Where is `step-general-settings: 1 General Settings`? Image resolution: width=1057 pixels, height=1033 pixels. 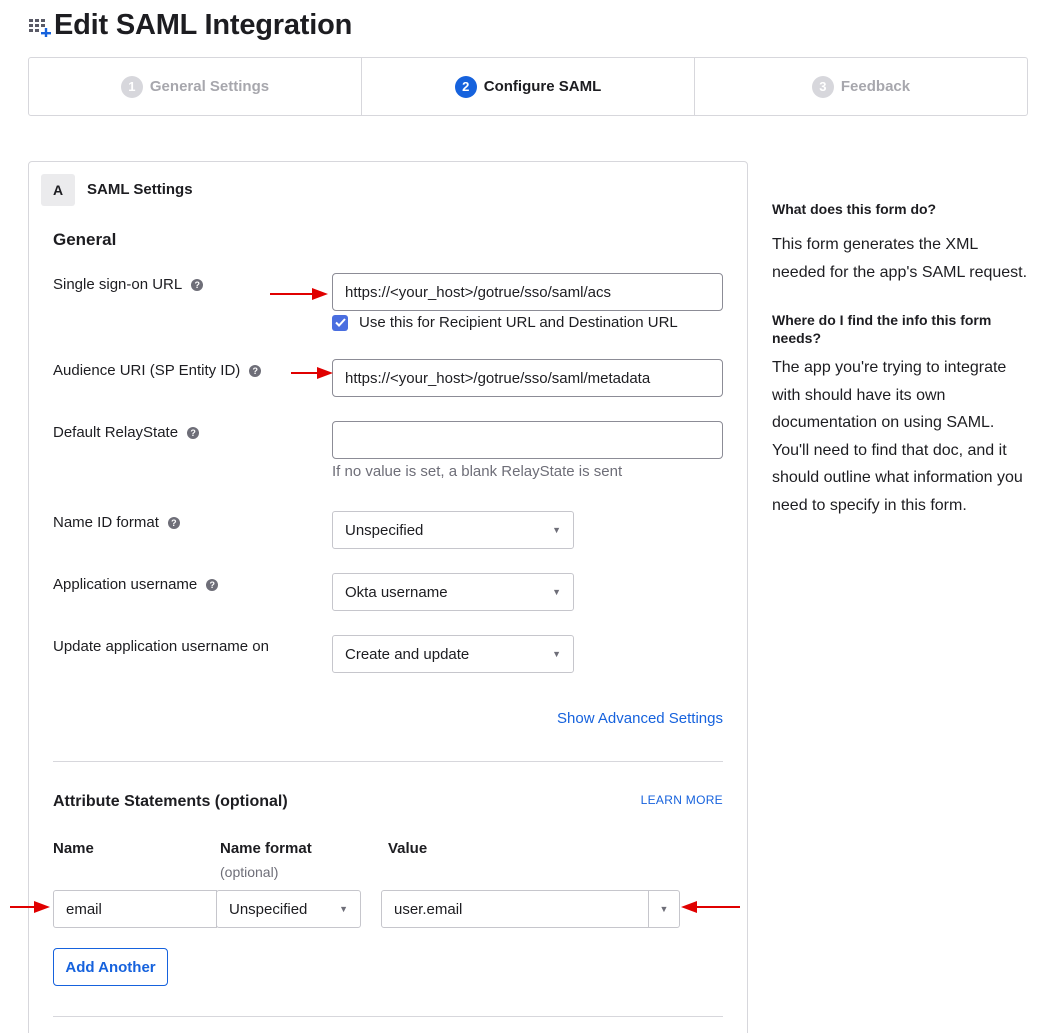
step-general-settings: 1 General Settings is located at coordinates (195, 86).